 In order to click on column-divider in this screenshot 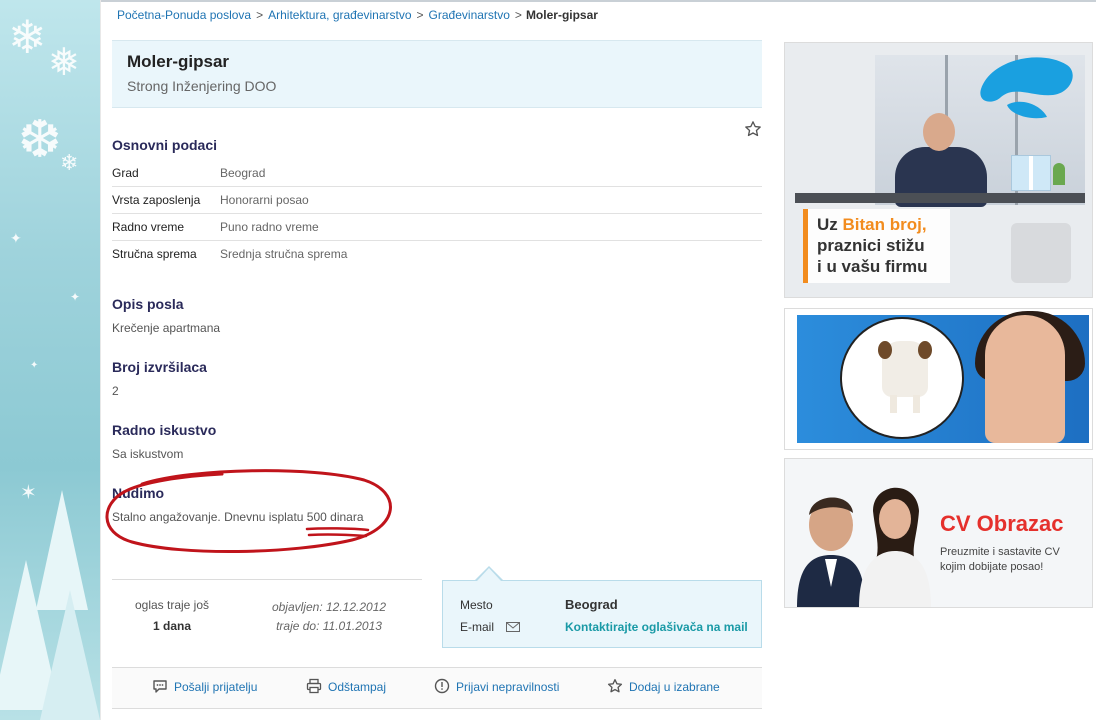, I will do `click(100, 360)`.